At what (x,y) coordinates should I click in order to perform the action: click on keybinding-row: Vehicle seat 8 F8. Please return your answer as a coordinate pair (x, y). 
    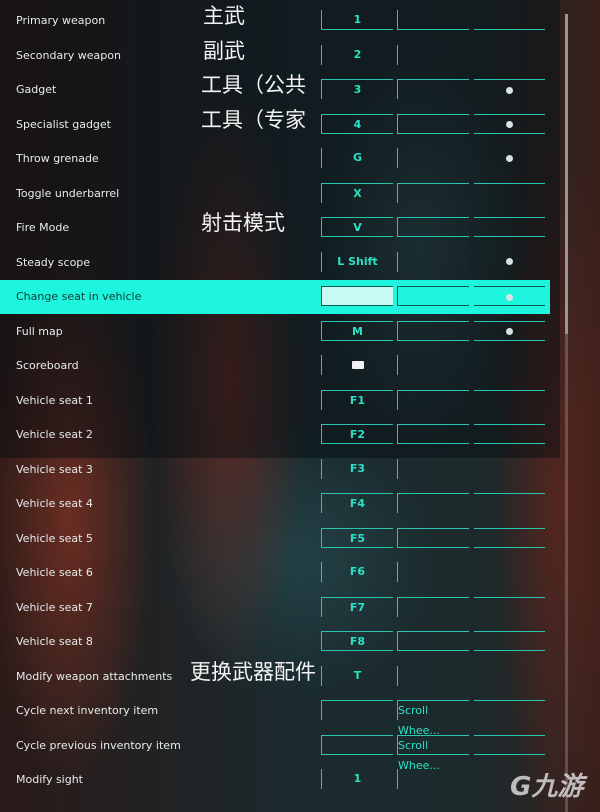
    Looking at the image, I should click on (275, 642).